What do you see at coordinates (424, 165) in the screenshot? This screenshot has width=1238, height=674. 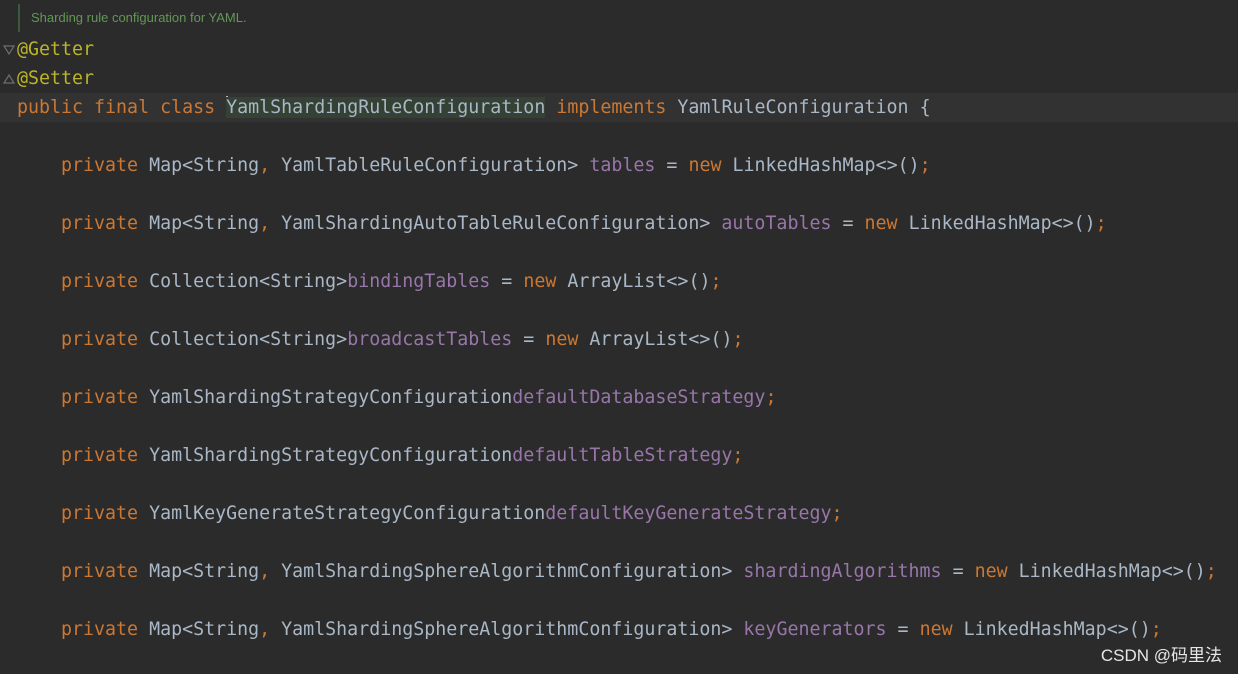 I see `field-type-arg: YamlTableRuleConfiguration>` at bounding box center [424, 165].